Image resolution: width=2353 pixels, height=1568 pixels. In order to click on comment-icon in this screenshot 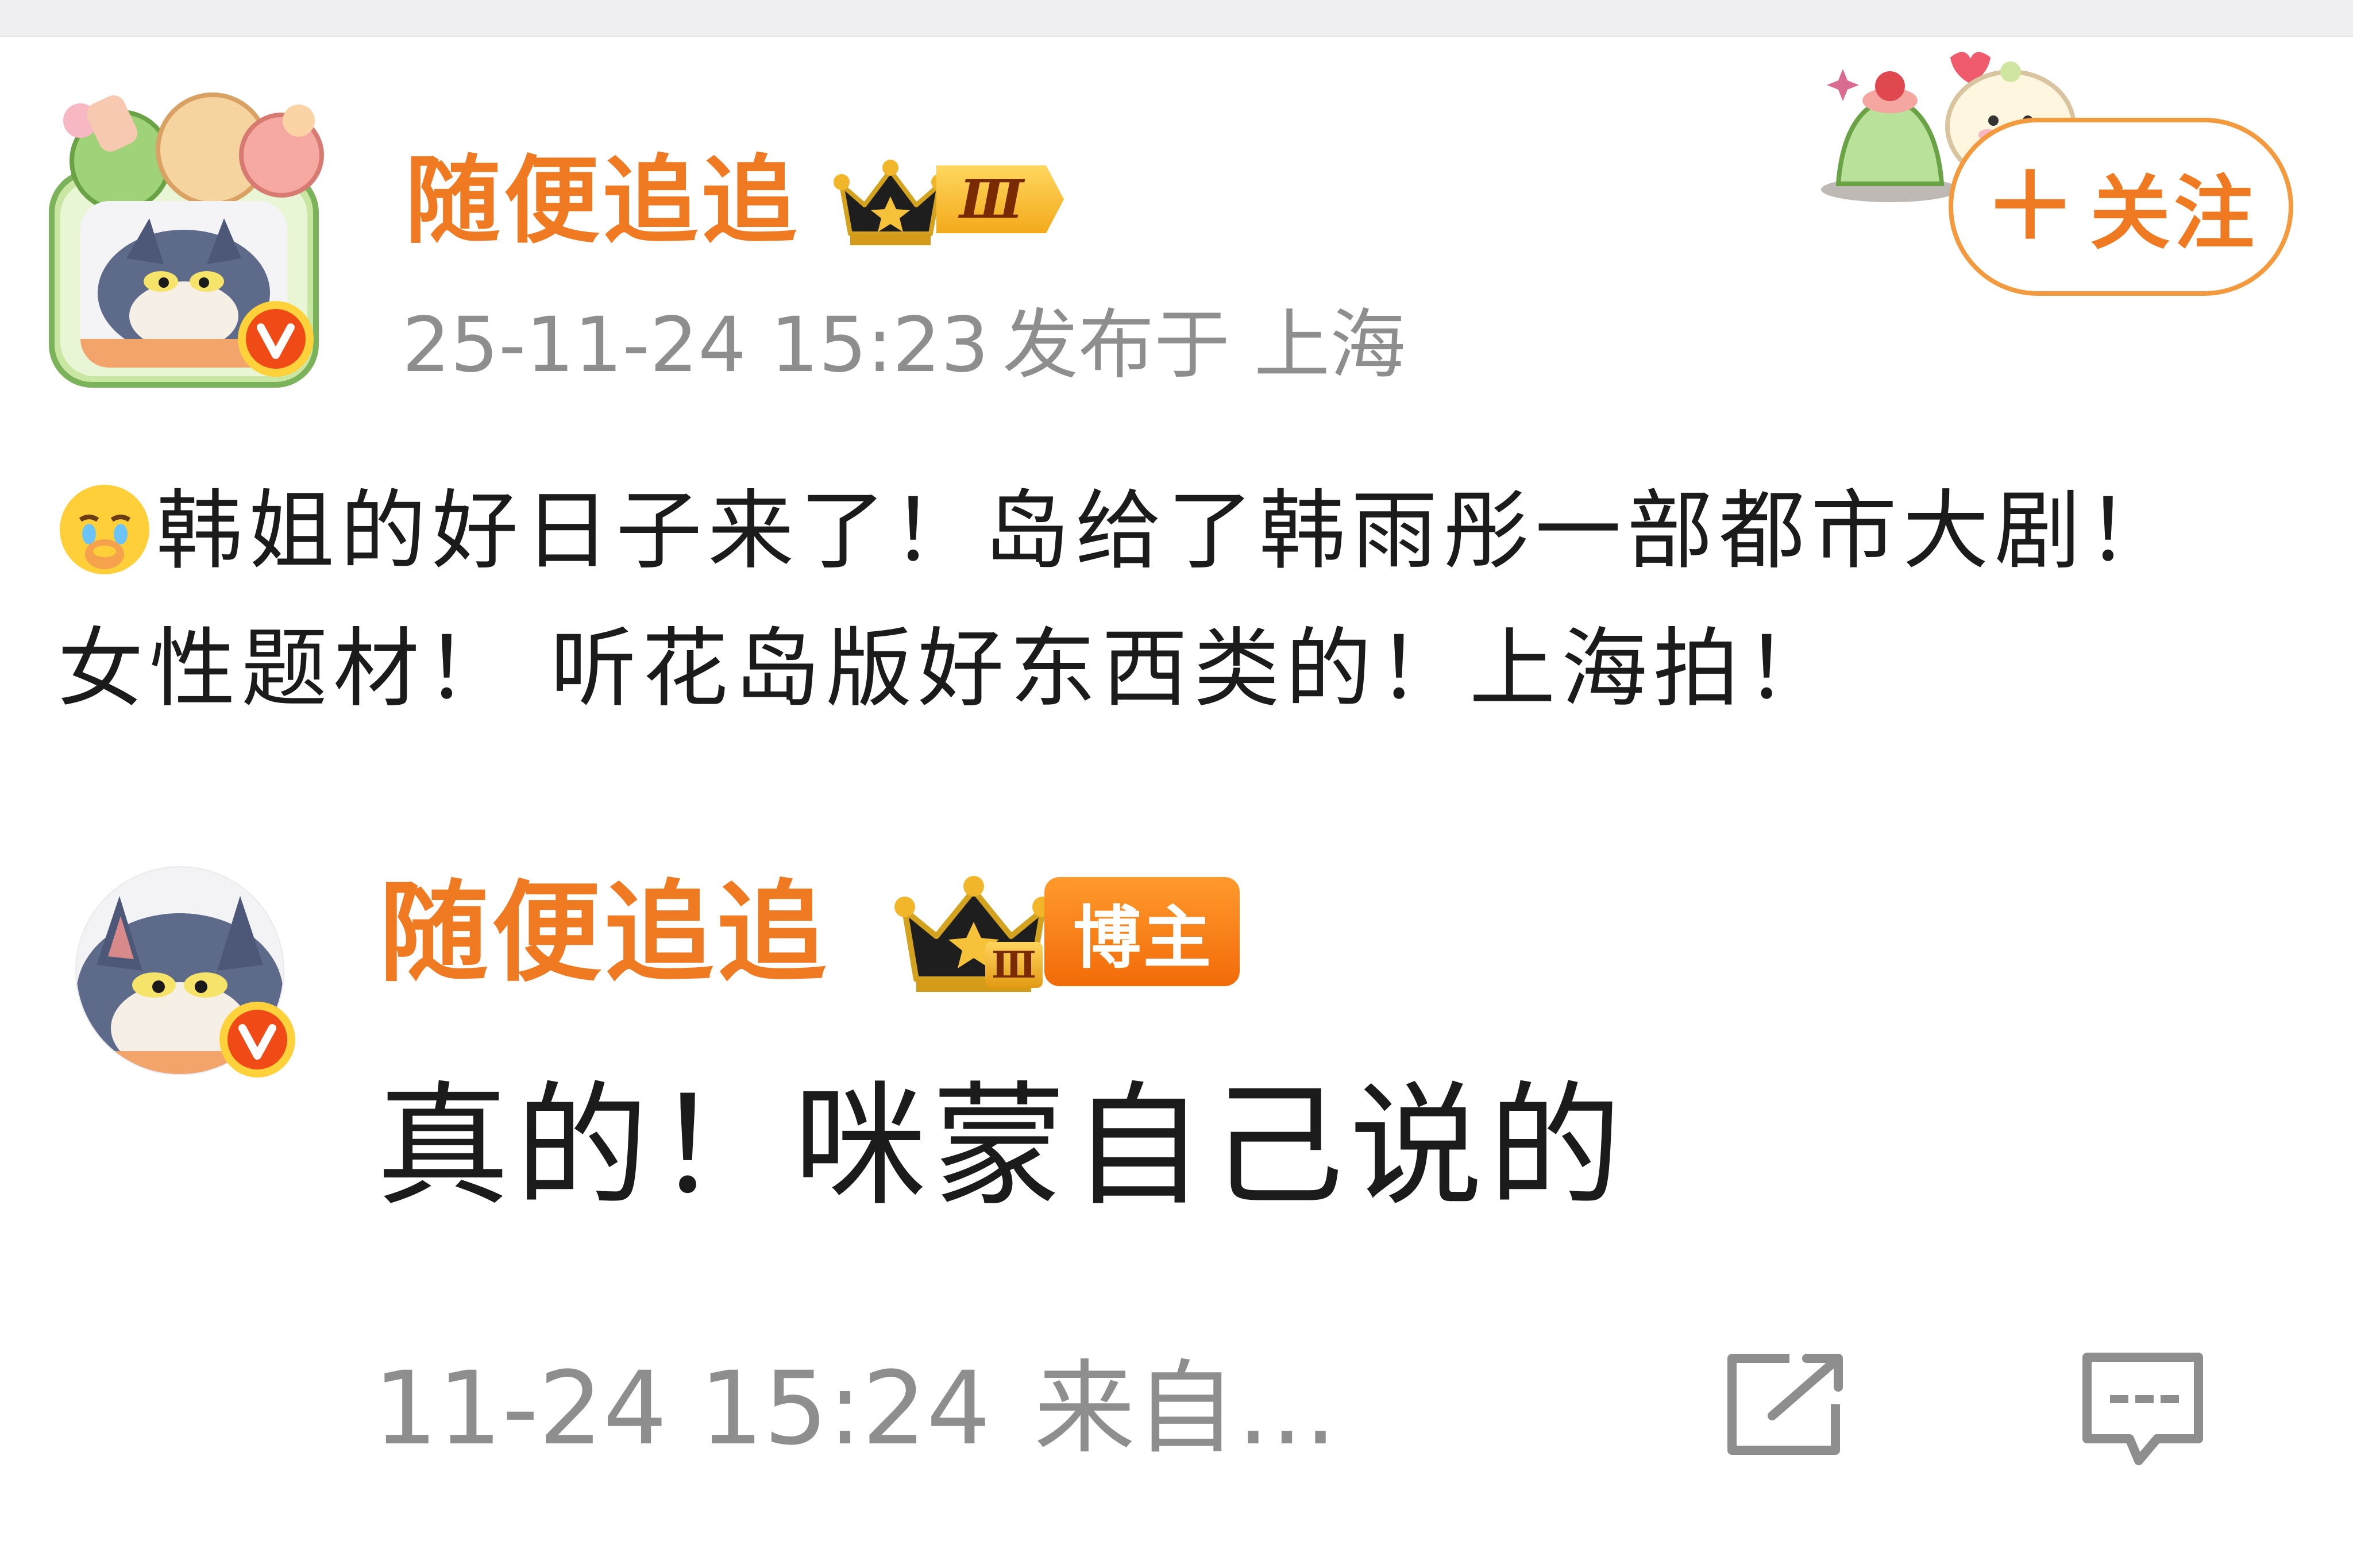, I will do `click(2142, 1409)`.